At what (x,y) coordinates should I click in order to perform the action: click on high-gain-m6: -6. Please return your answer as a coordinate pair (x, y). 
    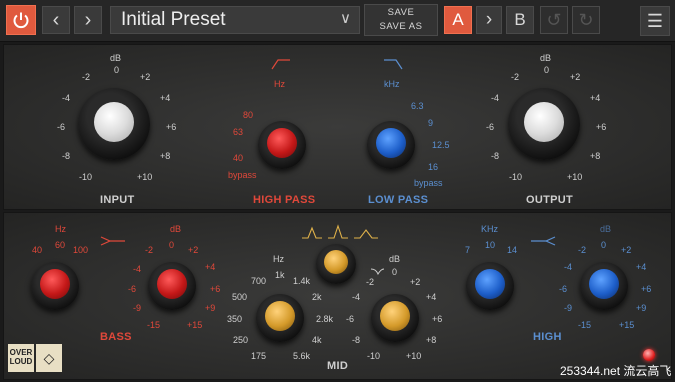
    Looking at the image, I should click on (563, 289).